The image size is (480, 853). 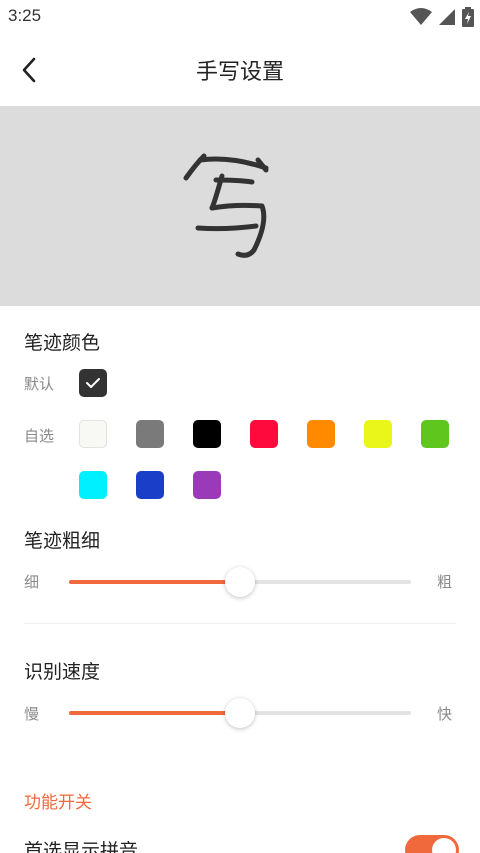 I want to click on stroke-color-title: 笔迹颜色, so click(x=62, y=343).